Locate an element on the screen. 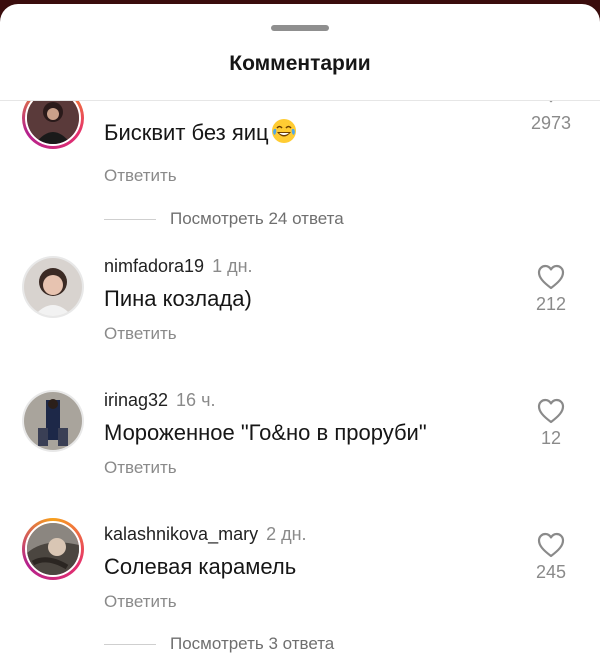 The image size is (600, 665). like-count: 2973 is located at coordinates (551, 123).